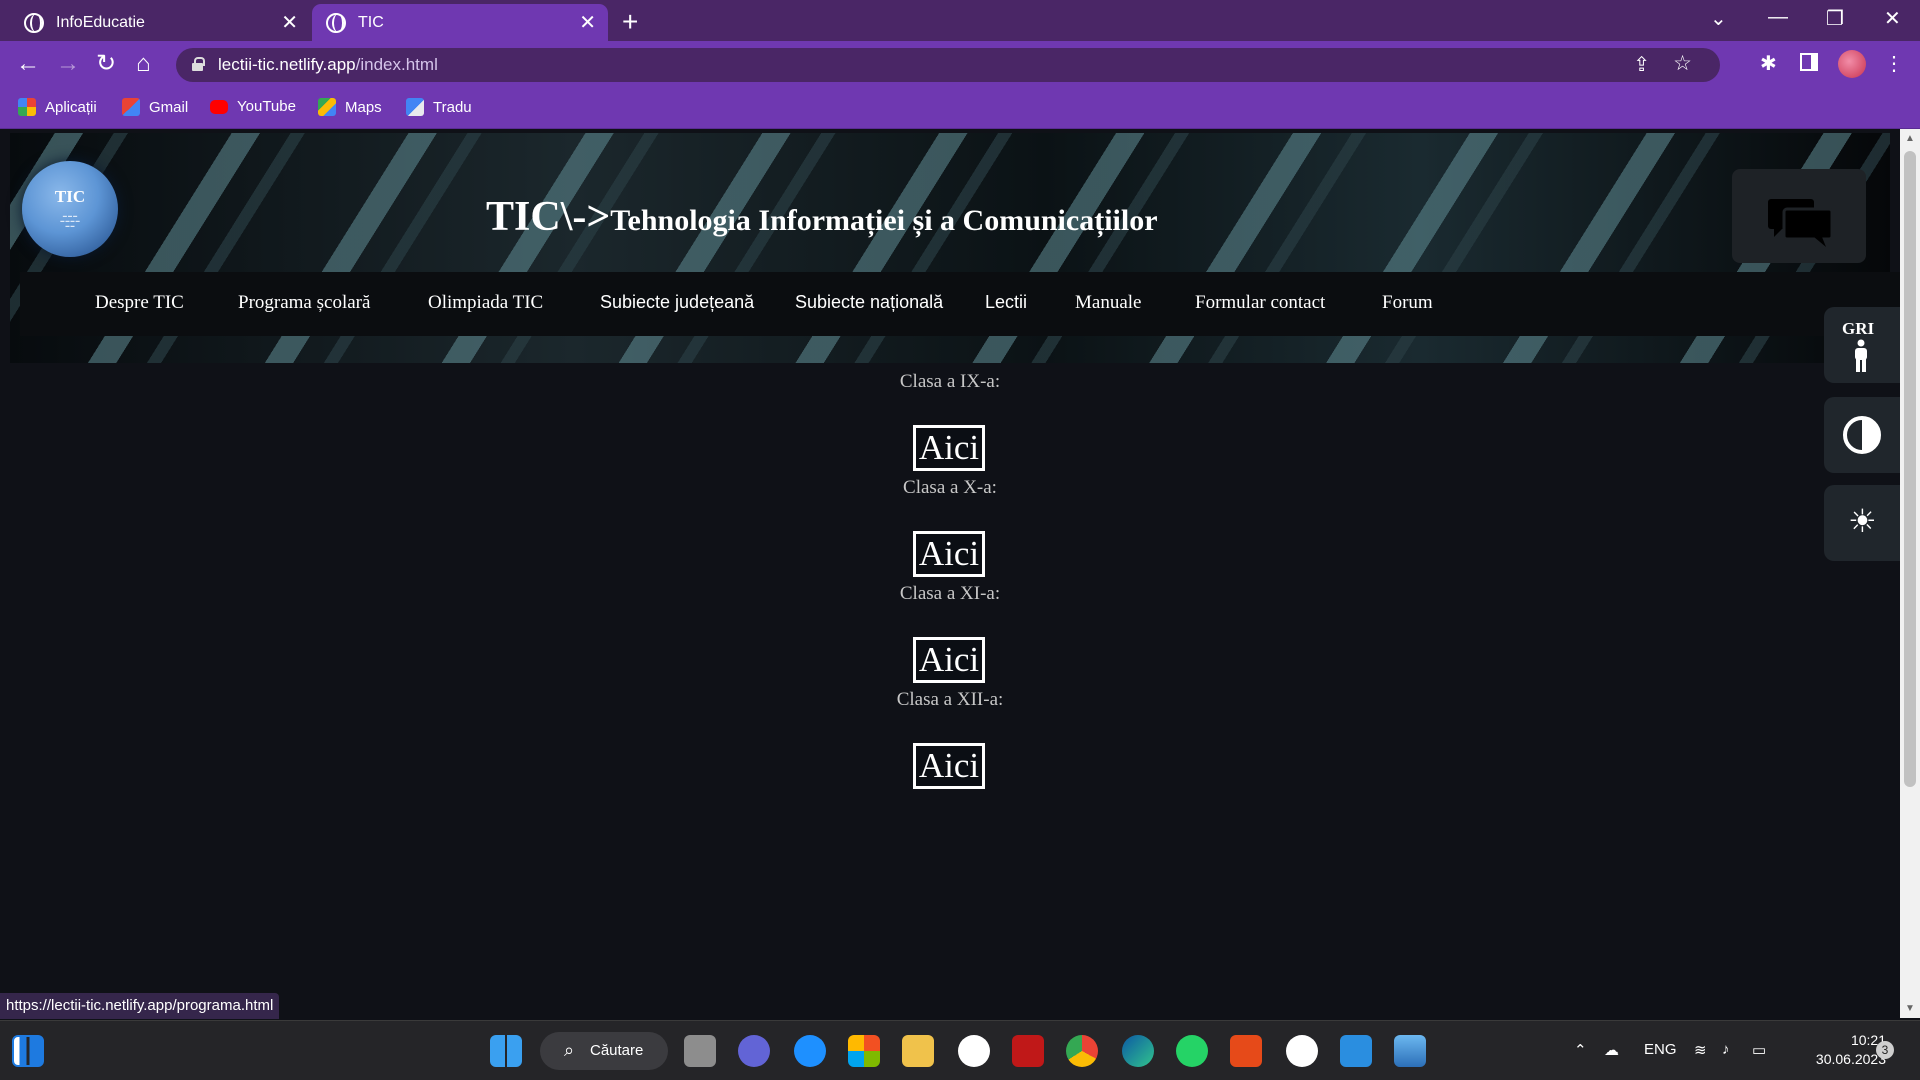 This screenshot has height=1080, width=1920. What do you see at coordinates (810, 1051) in the screenshot?
I see `help-icon` at bounding box center [810, 1051].